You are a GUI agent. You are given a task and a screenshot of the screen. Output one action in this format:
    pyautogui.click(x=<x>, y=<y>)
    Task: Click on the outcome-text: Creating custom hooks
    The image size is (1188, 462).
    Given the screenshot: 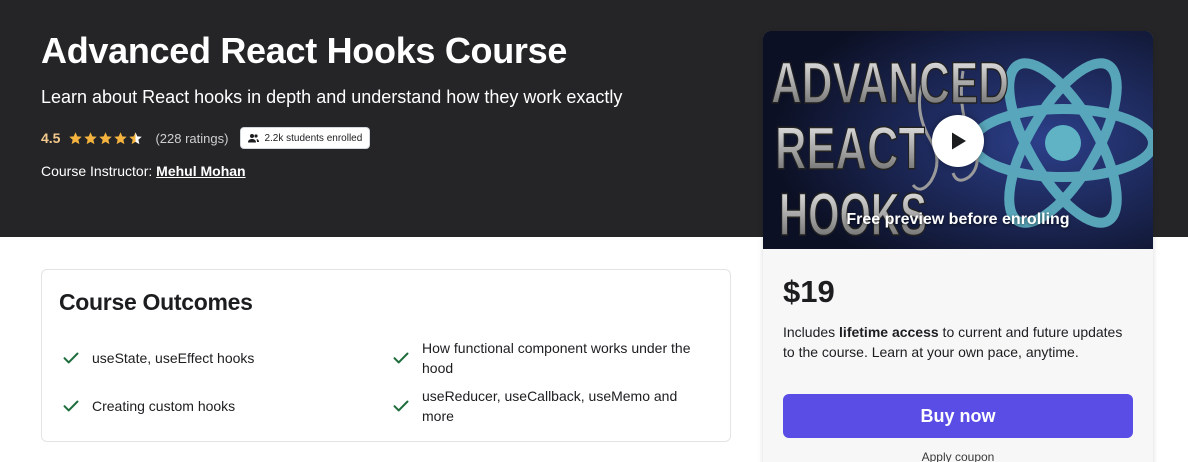 What is the action you would take?
    pyautogui.click(x=164, y=406)
    